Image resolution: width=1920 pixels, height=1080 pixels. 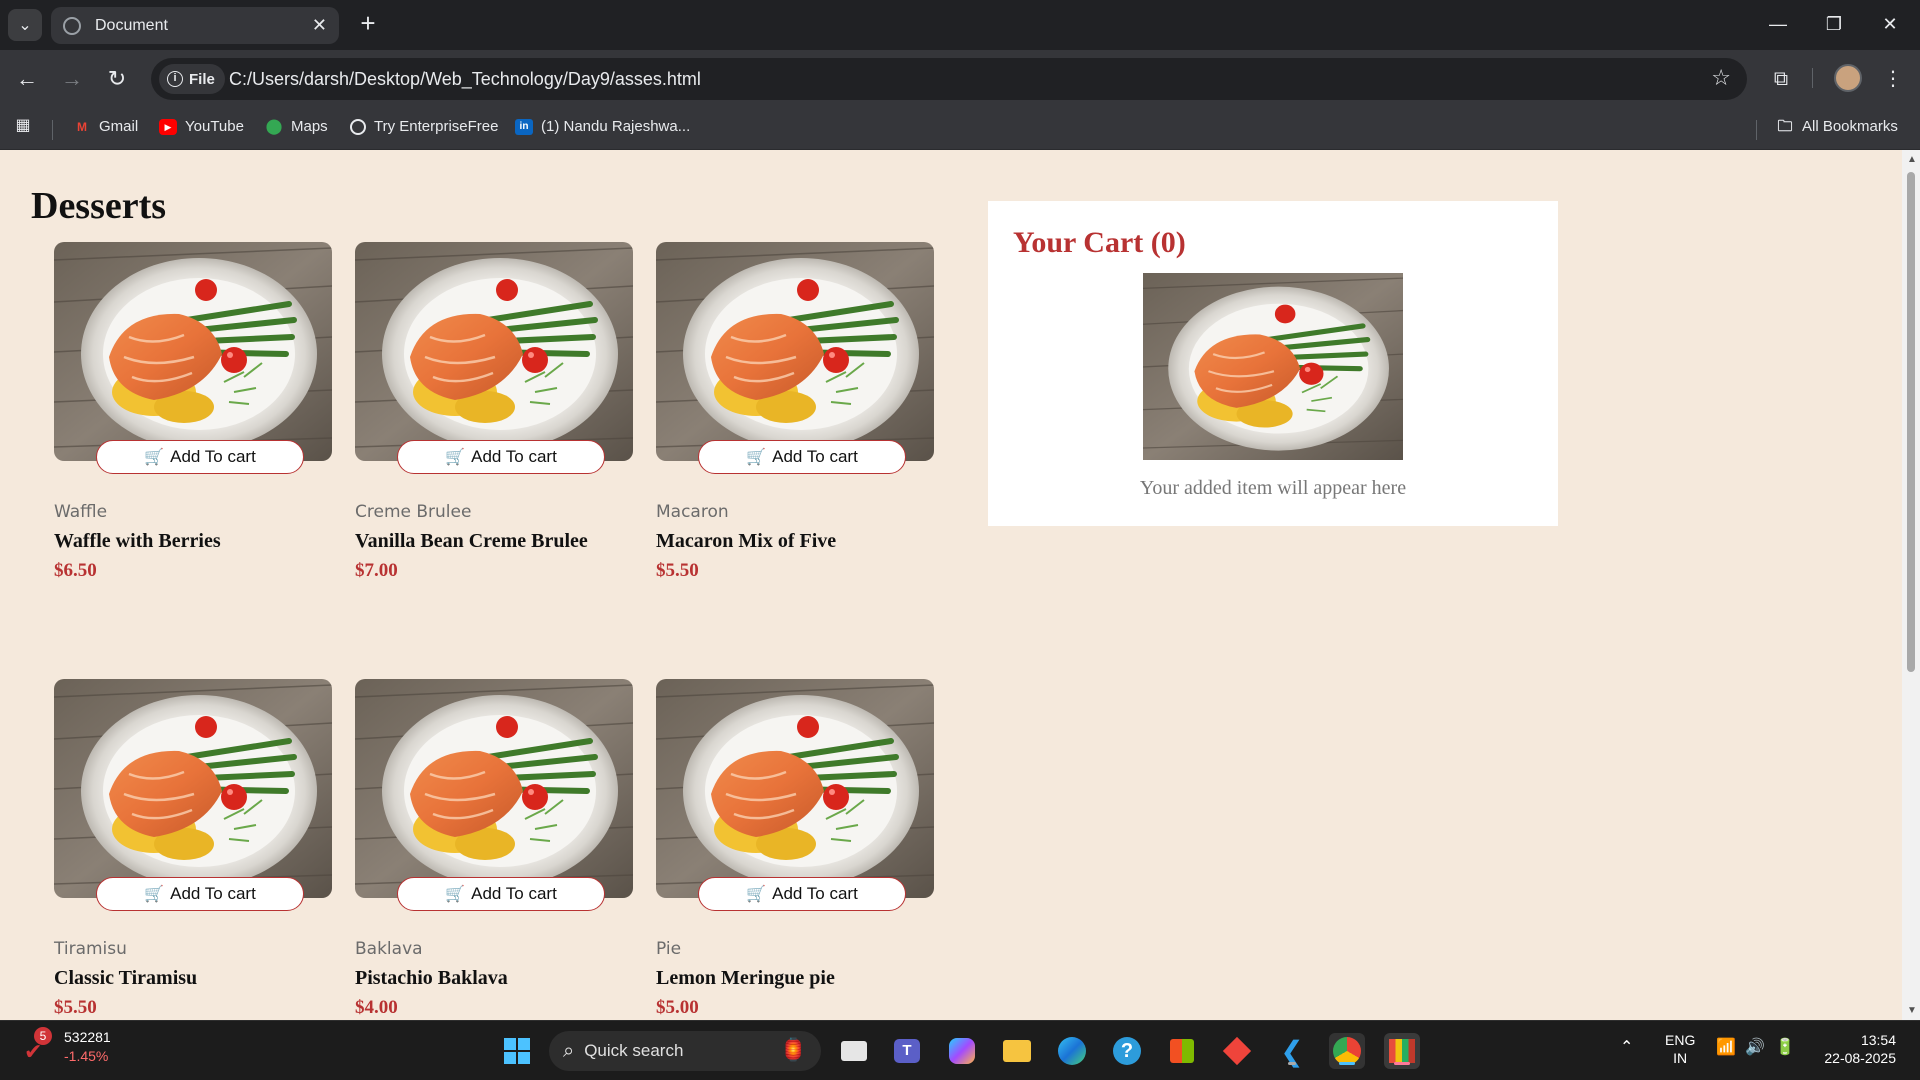 What do you see at coordinates (195, 25) in the screenshot?
I see `browser-tab-document: Document ✕` at bounding box center [195, 25].